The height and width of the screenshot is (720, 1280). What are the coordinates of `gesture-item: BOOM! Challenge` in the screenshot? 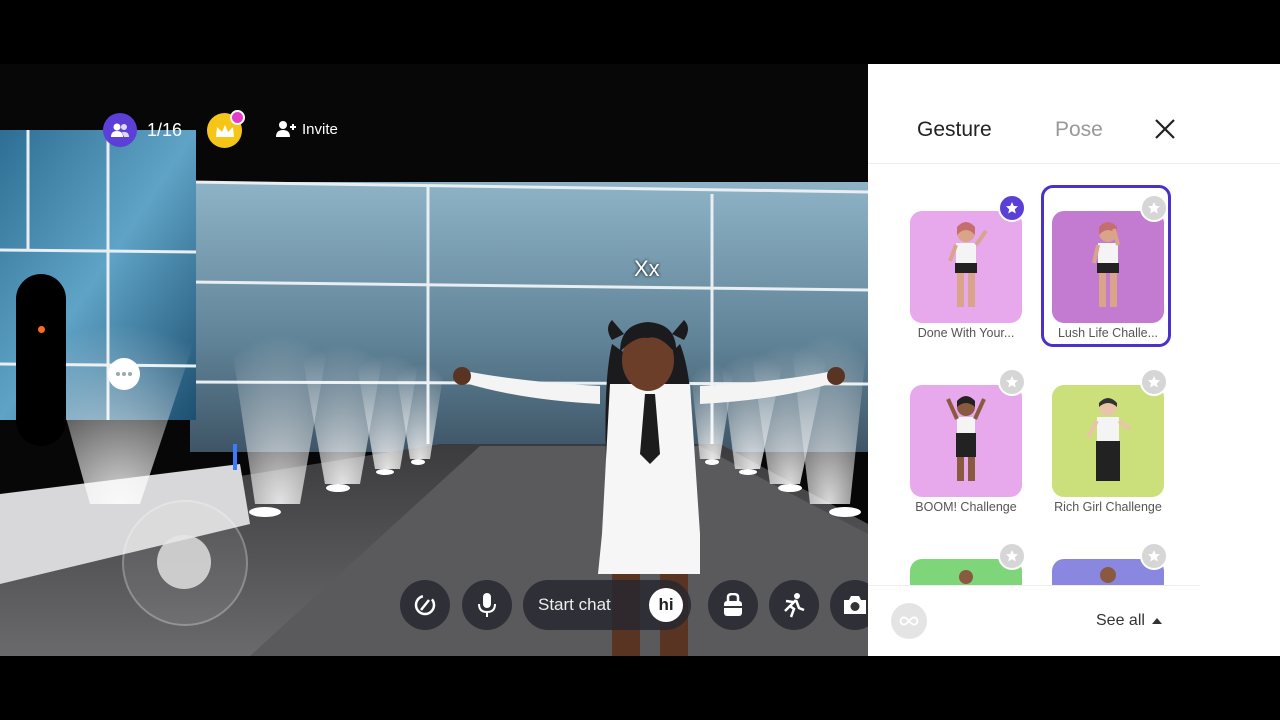 It's located at (966, 449).